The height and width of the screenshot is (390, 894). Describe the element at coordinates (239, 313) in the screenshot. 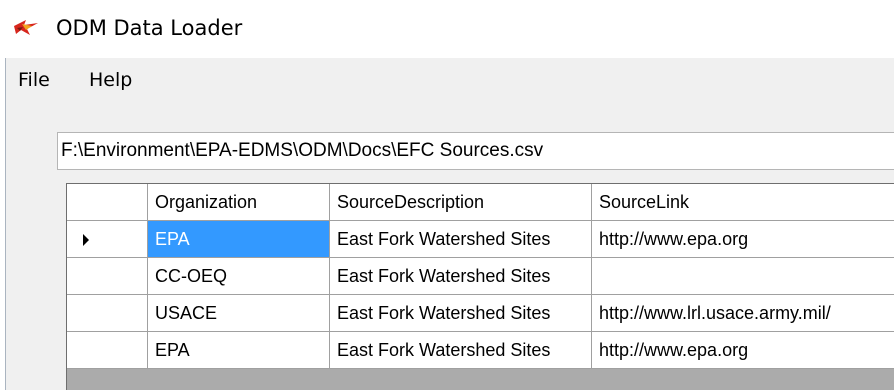

I see `cell-organization: USACE` at that location.